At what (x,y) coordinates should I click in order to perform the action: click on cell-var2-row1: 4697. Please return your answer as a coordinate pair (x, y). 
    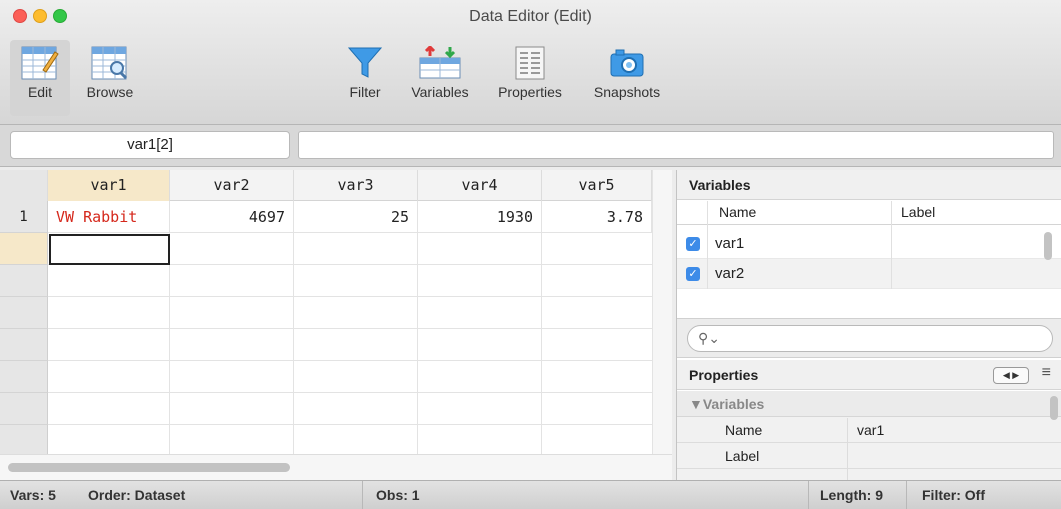
    Looking at the image, I should click on (232, 217).